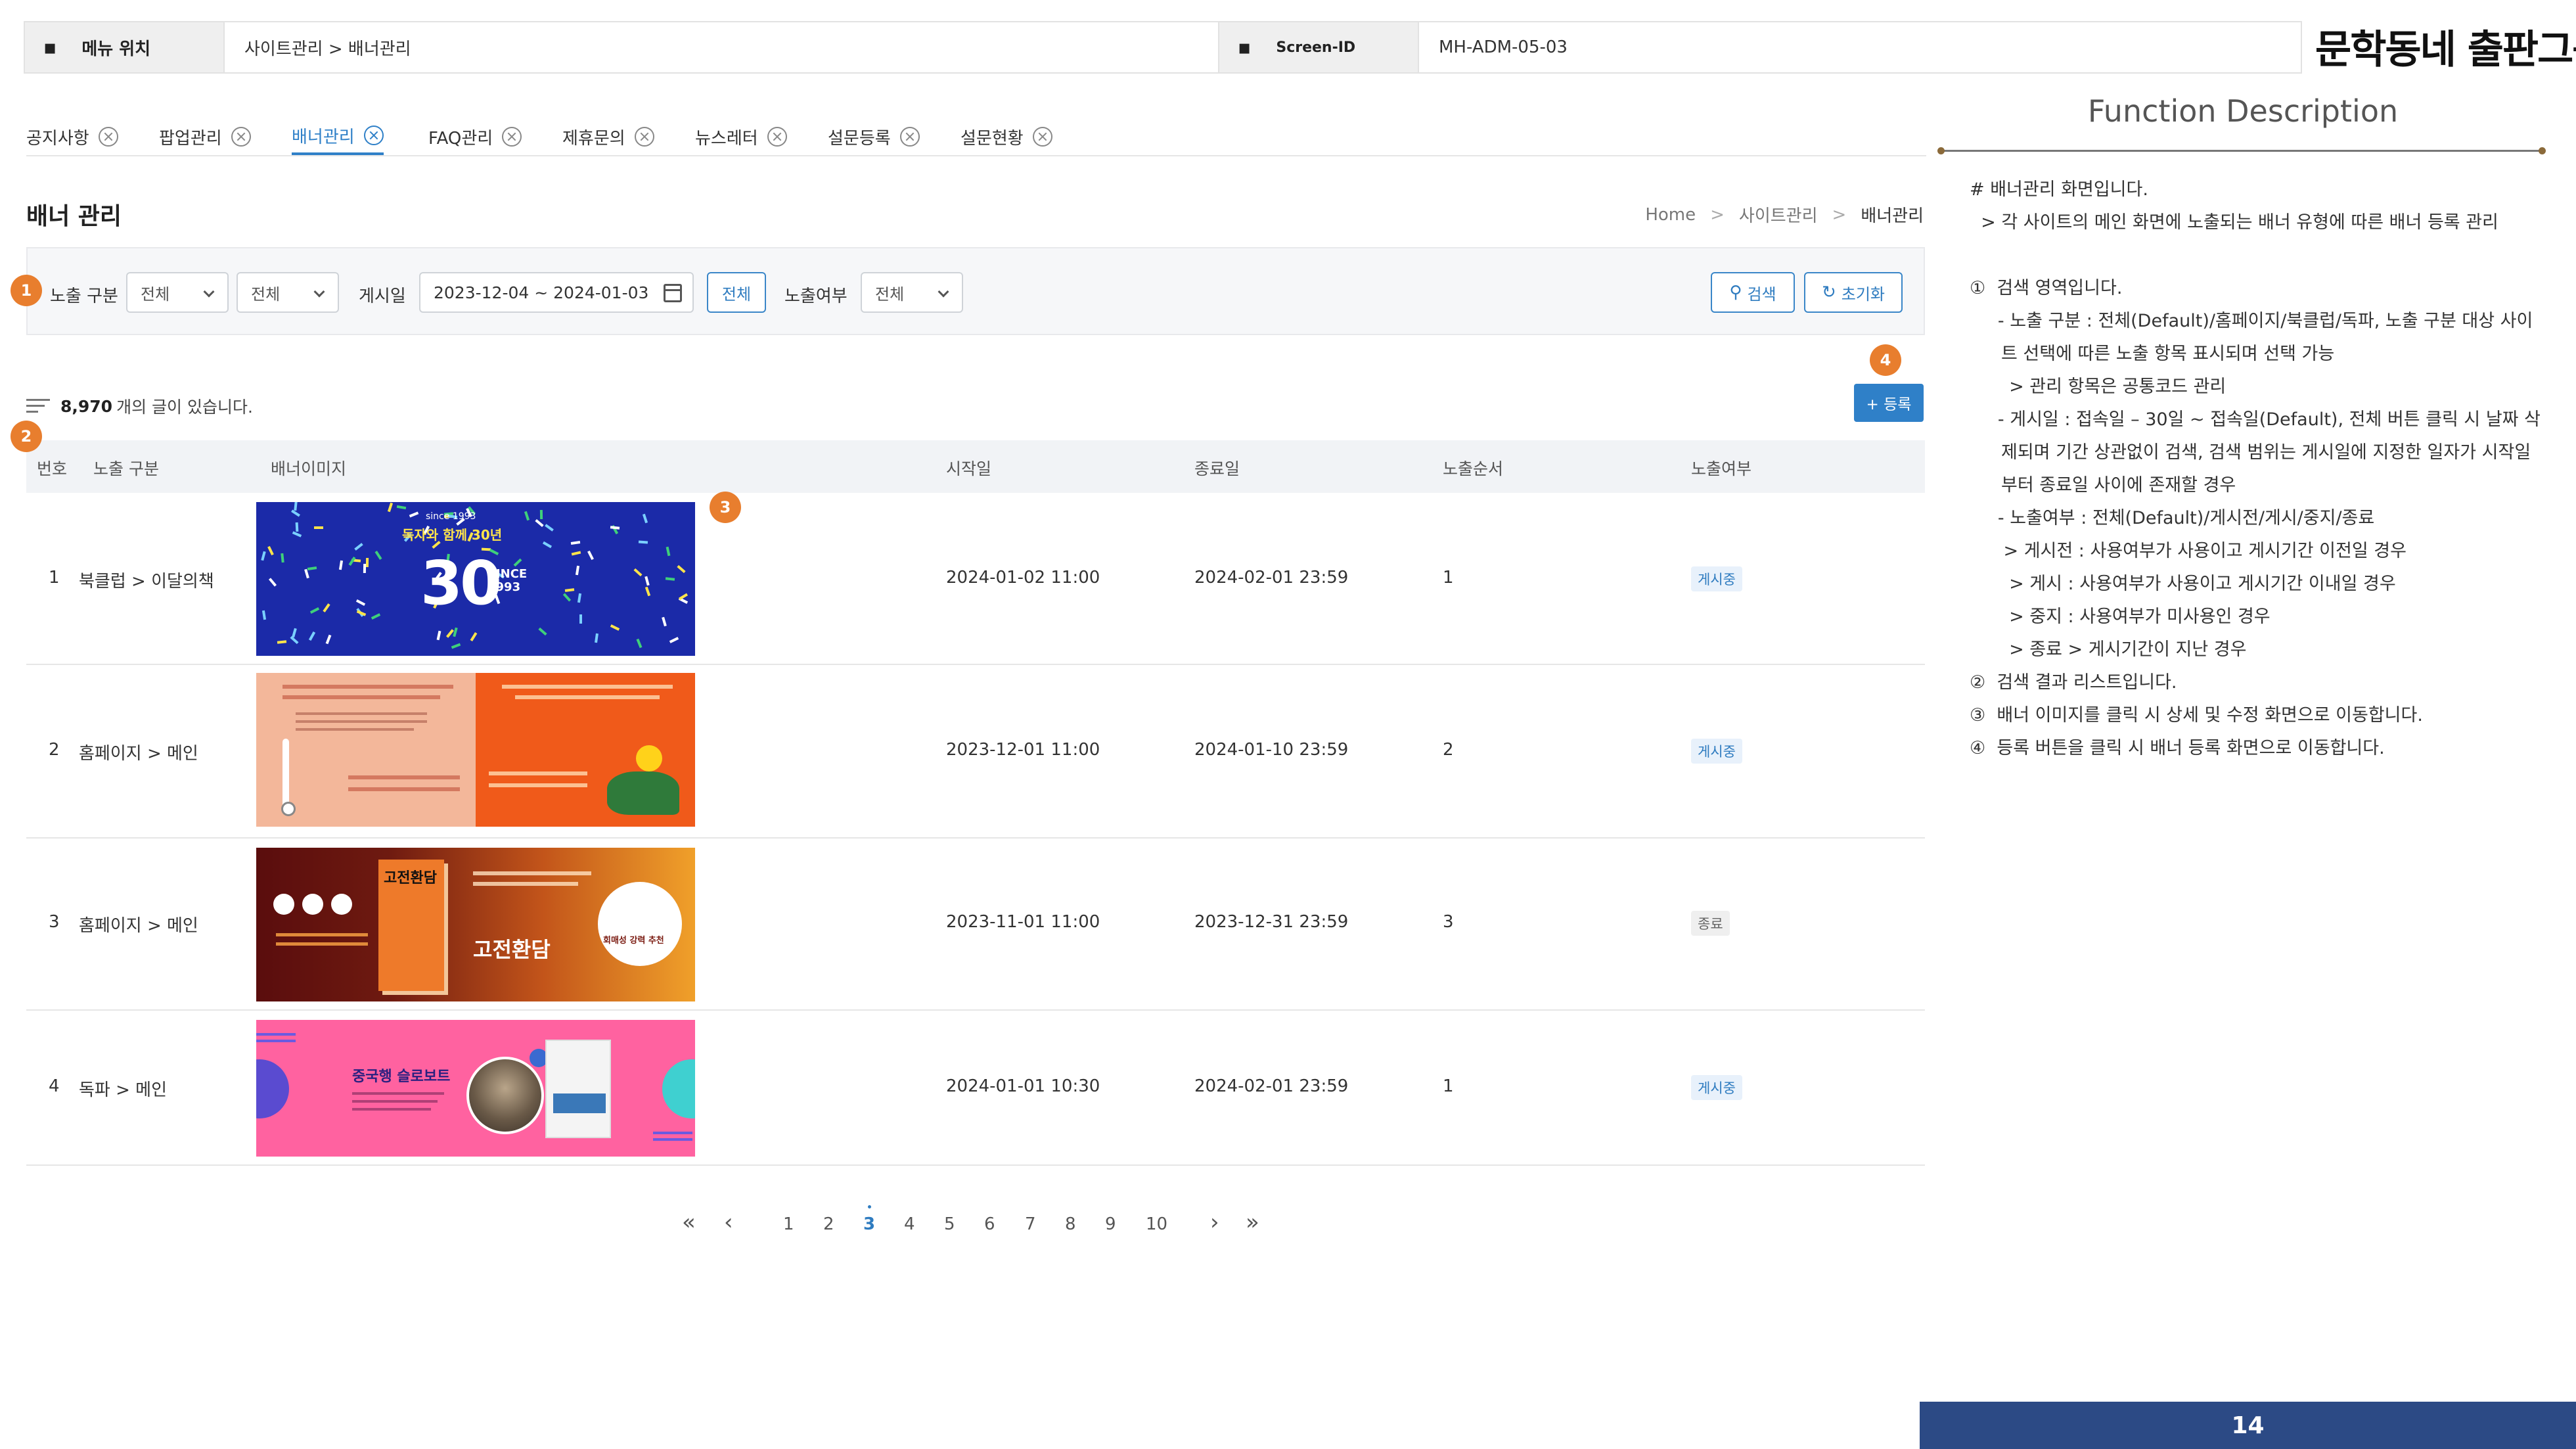 This screenshot has width=2576, height=1449. What do you see at coordinates (1110, 1224) in the screenshot?
I see `page-9: 9` at bounding box center [1110, 1224].